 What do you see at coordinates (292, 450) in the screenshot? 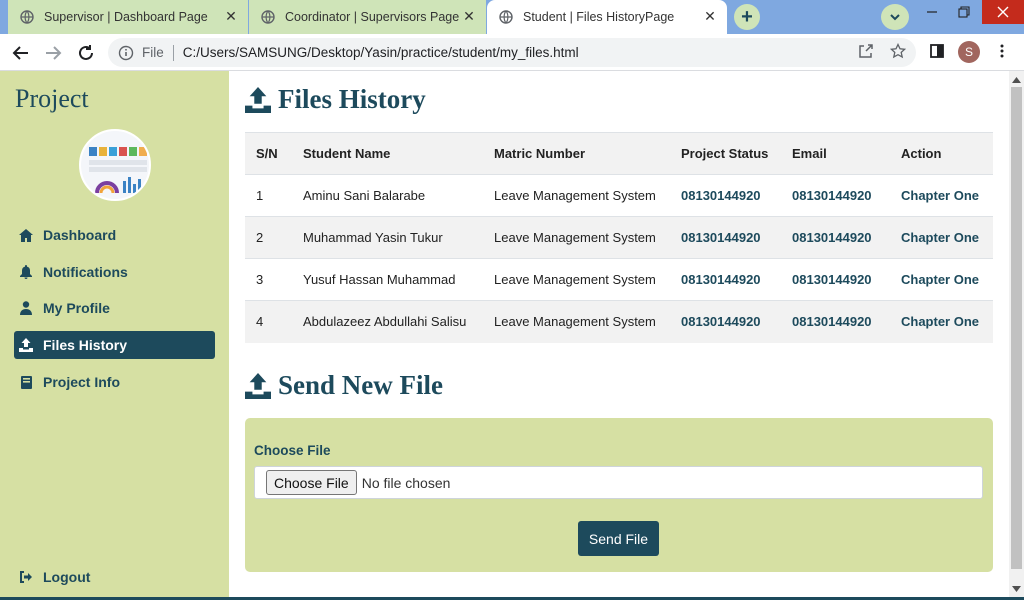
I see `choose-file-label: Choose File` at bounding box center [292, 450].